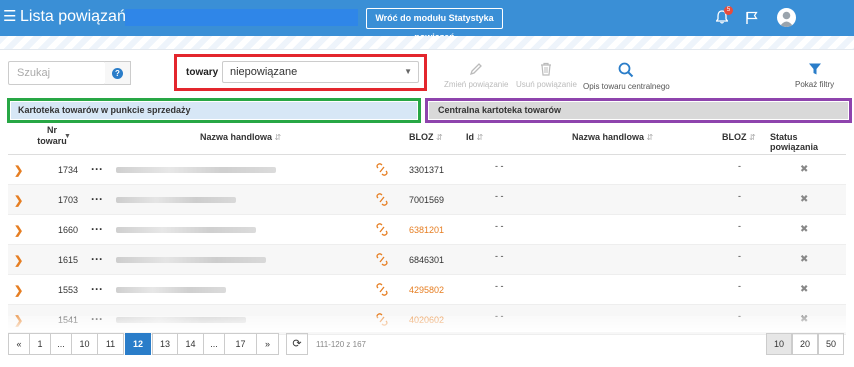  I want to click on table-row: ❯ 1660 ··· 6381201 - - - ✖, so click(427, 230).